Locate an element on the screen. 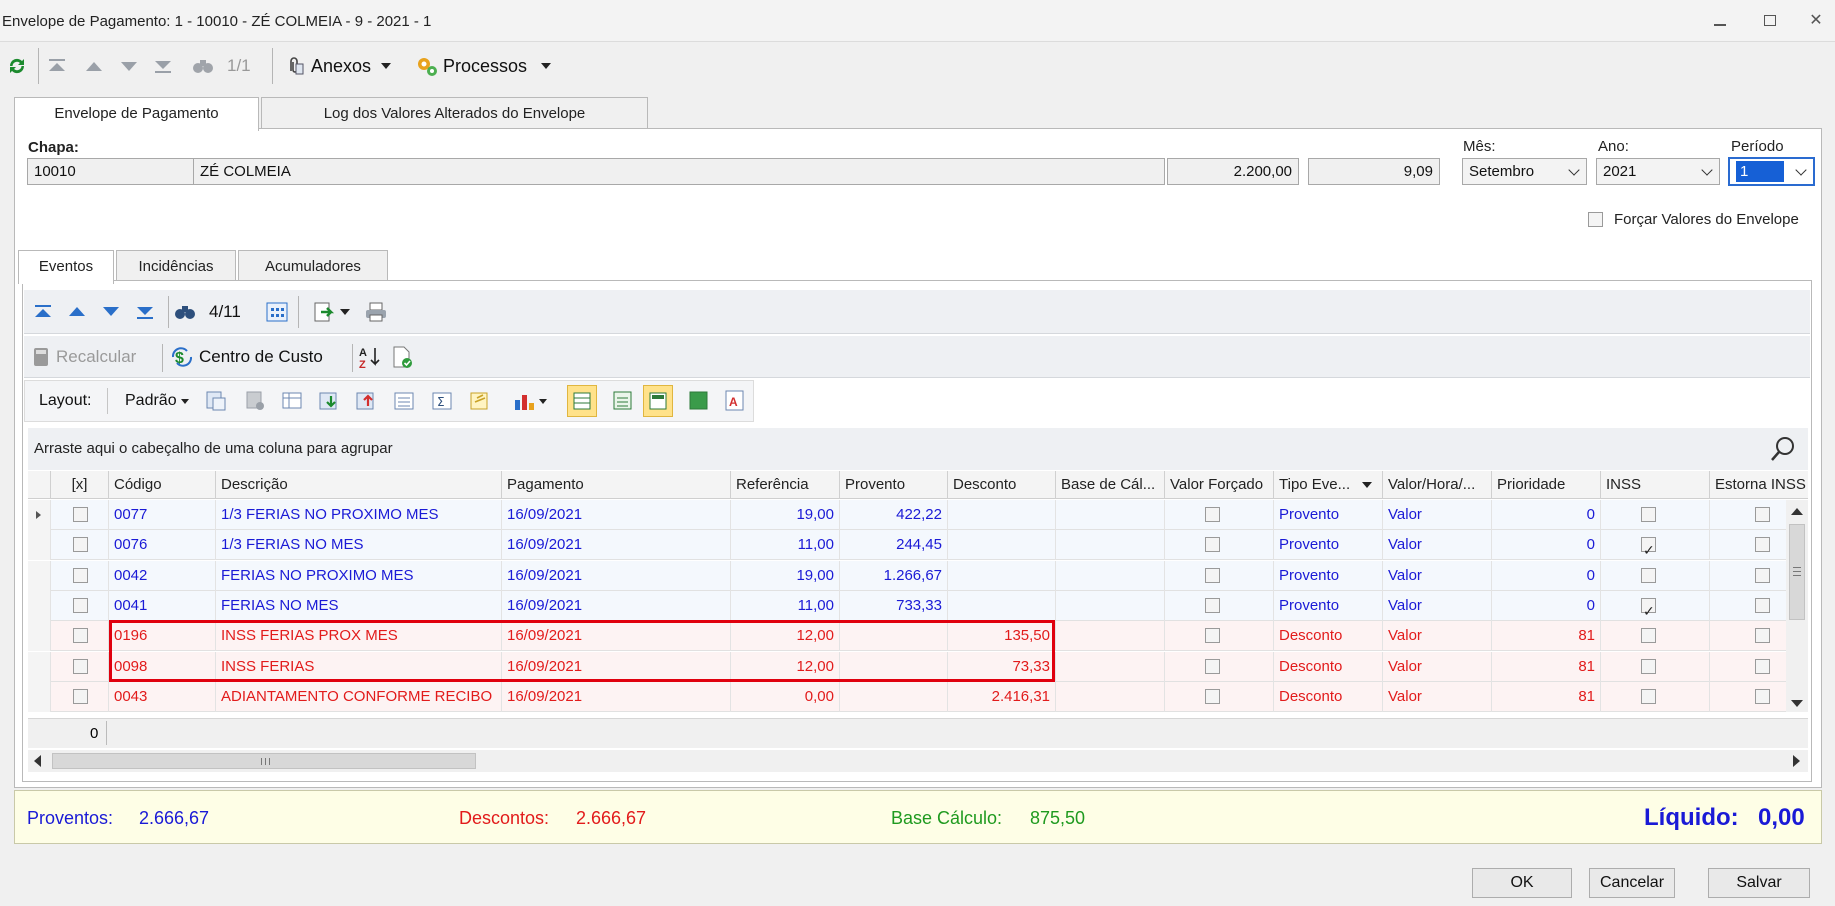 Image resolution: width=1835 pixels, height=906 pixels. ano-select: 2021 is located at coordinates (1658, 171).